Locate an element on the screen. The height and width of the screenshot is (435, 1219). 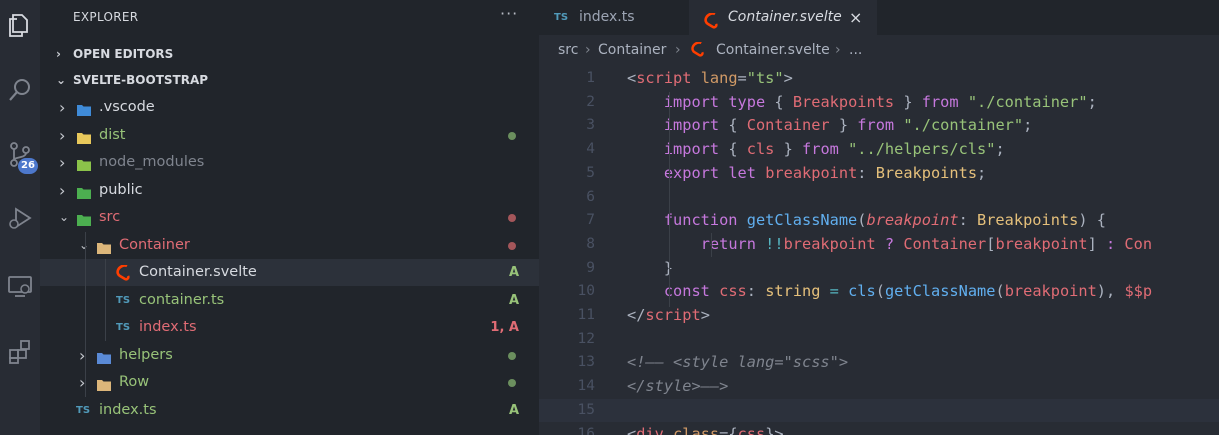
line-number: 15 is located at coordinates (586, 409).